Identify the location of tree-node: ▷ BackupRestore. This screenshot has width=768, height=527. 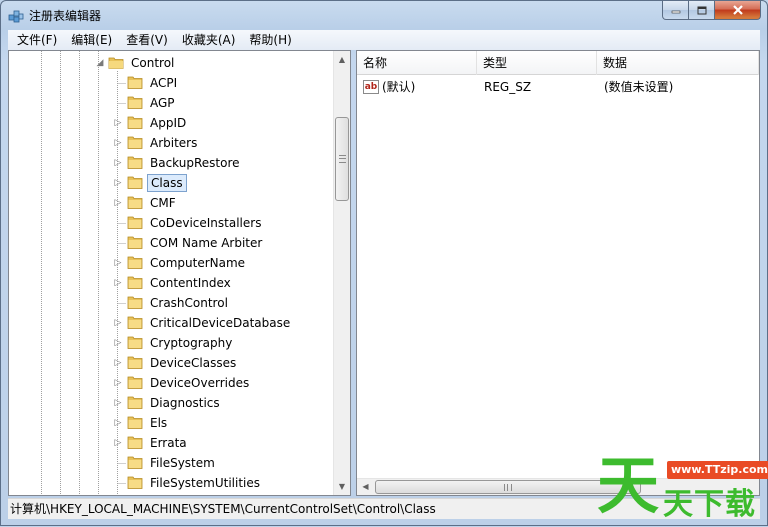
(173, 163).